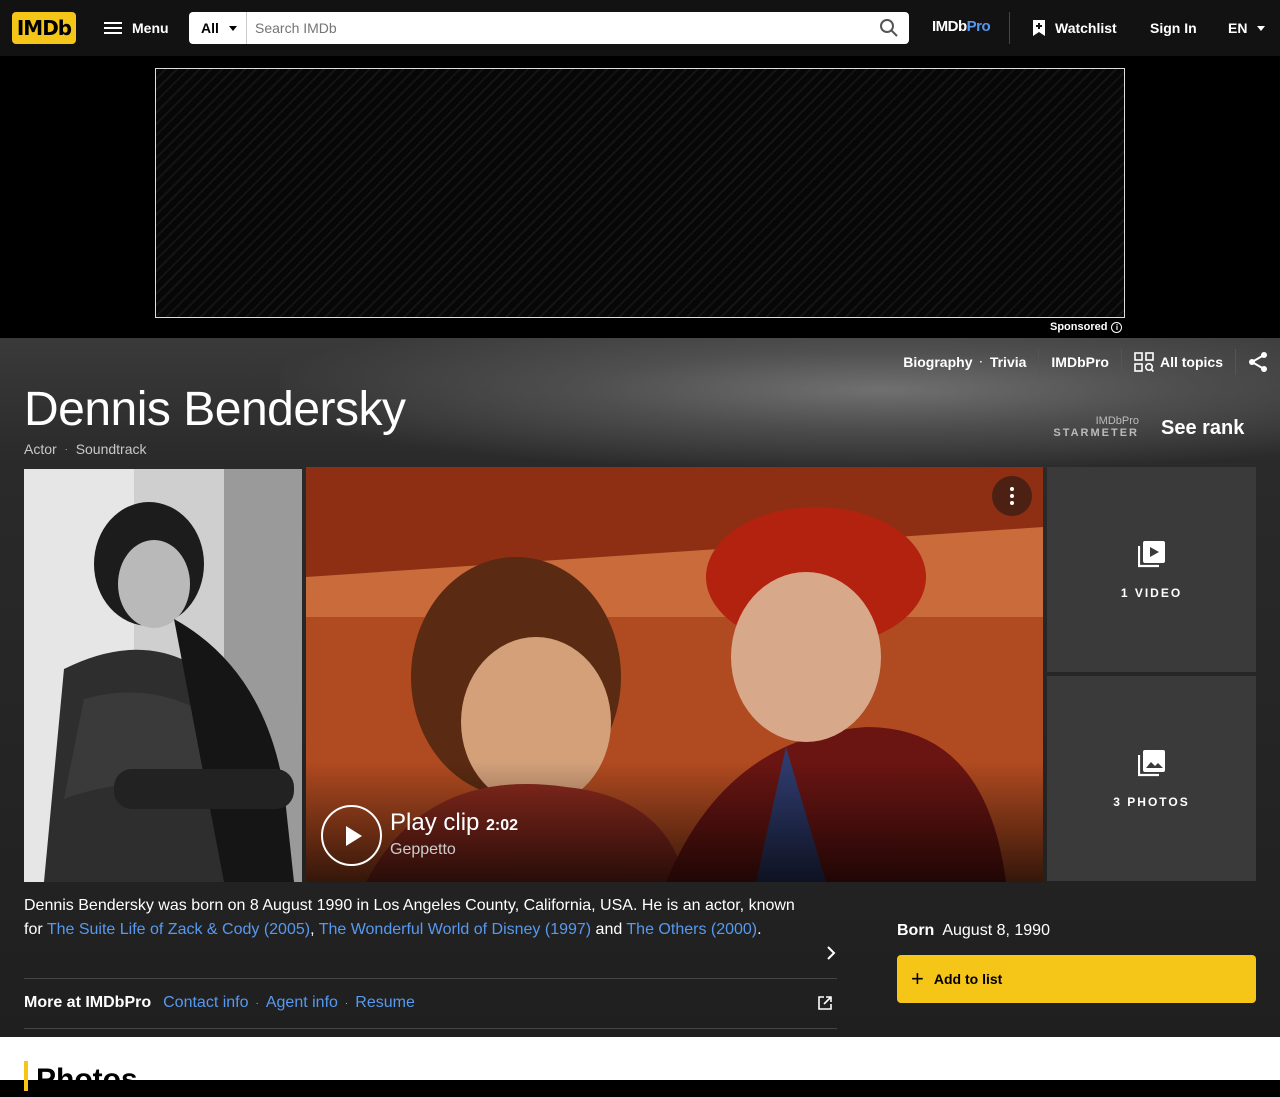 The width and height of the screenshot is (1280, 1097). What do you see at coordinates (423, 849) in the screenshot?
I see `video-caption: Geppetto` at bounding box center [423, 849].